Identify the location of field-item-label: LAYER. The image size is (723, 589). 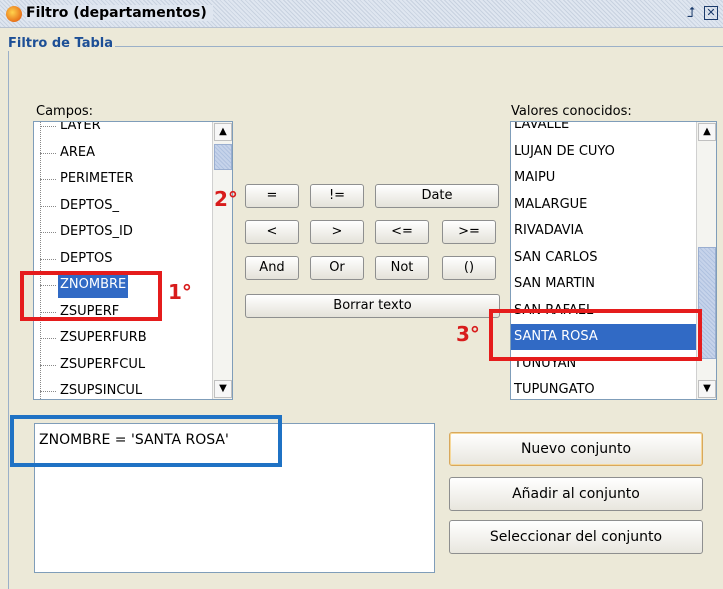
(80, 127).